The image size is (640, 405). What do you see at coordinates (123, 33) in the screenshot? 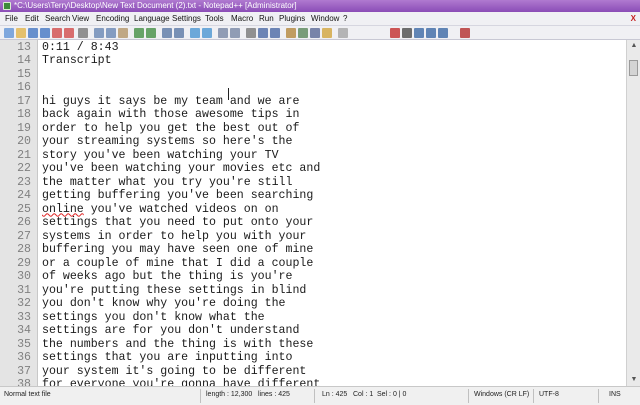
I see `paste-icon` at bounding box center [123, 33].